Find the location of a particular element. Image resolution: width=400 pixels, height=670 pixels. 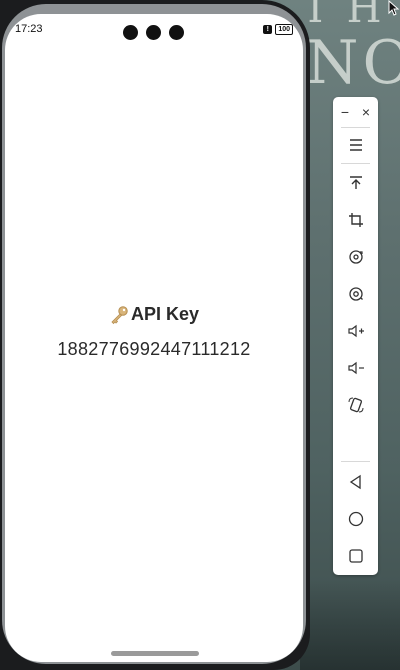

status-icons: ! 100 is located at coordinates (278, 29).